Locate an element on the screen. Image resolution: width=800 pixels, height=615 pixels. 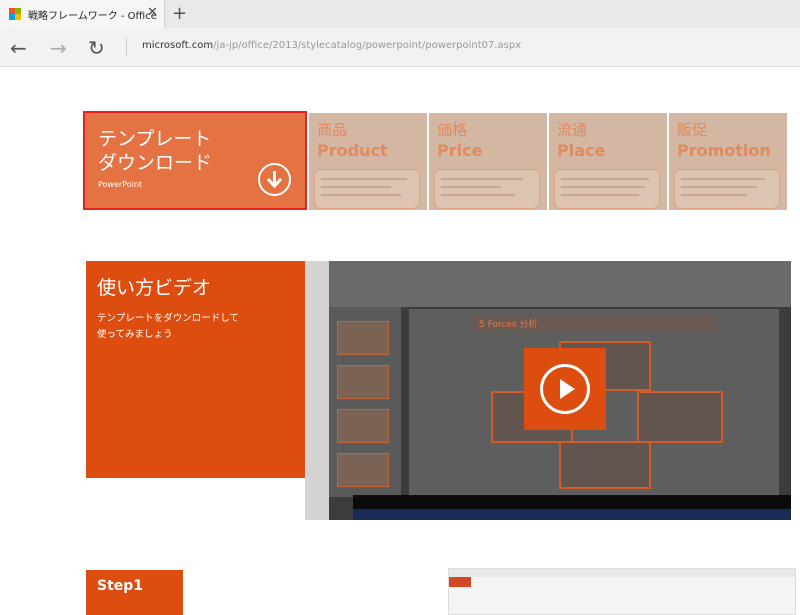
template-download-tile: テンプレート ダウンロード PowerPoint is located at coordinates (195, 160).